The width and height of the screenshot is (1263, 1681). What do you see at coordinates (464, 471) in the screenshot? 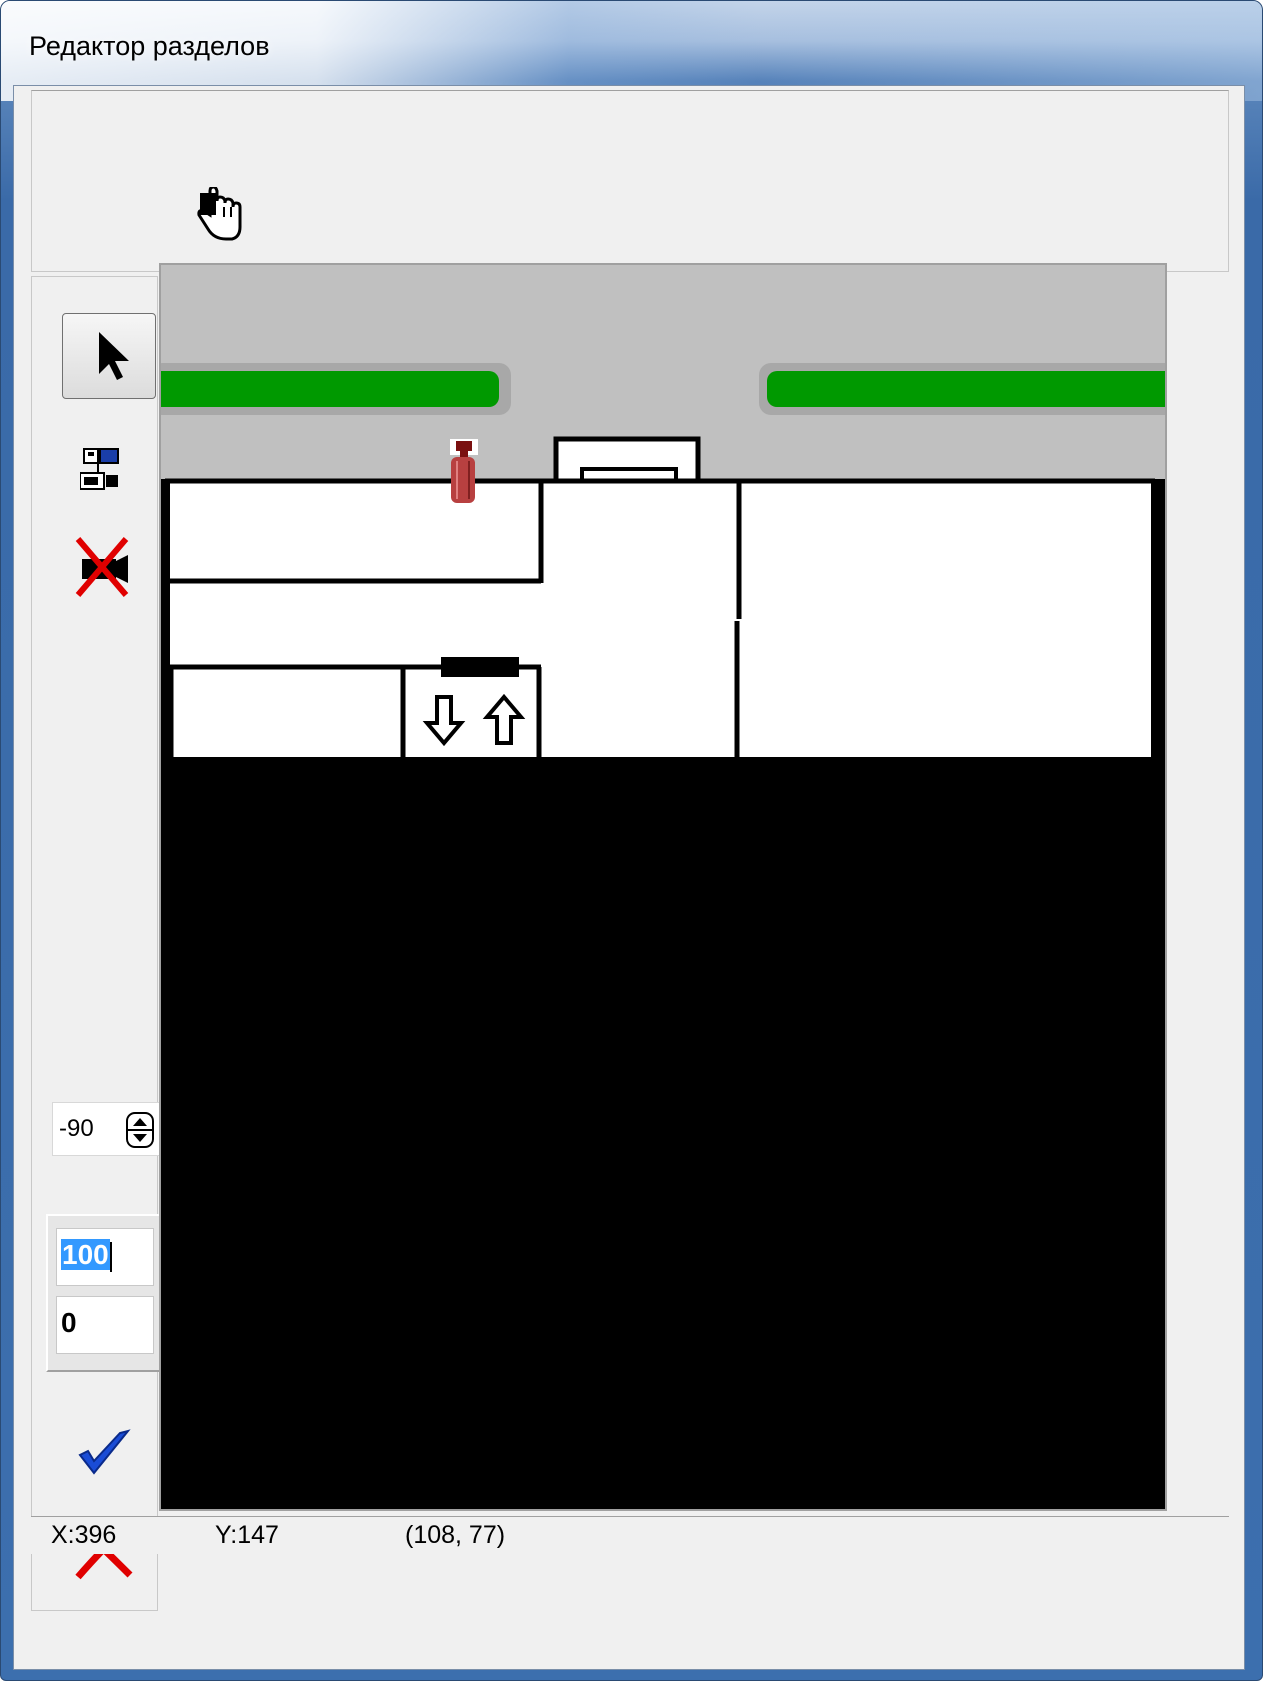
I see `extinguisher-icon` at bounding box center [464, 471].